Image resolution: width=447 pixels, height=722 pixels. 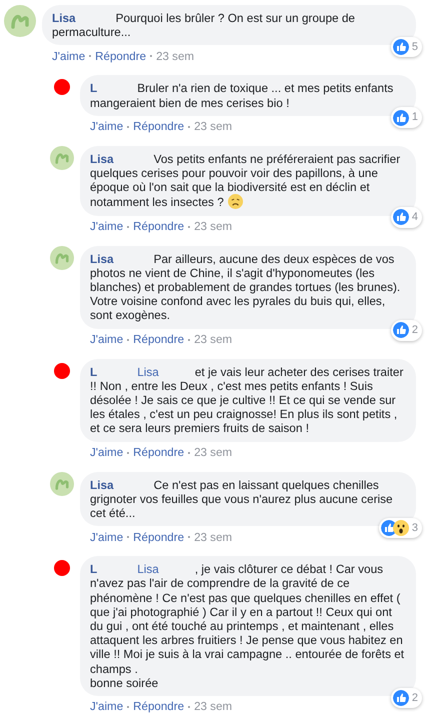 I want to click on comment-text: L Bruler n'a rien de toxique ... et mes petits enfants mangeraient bien de mes cerises bio !, so click(x=242, y=95).